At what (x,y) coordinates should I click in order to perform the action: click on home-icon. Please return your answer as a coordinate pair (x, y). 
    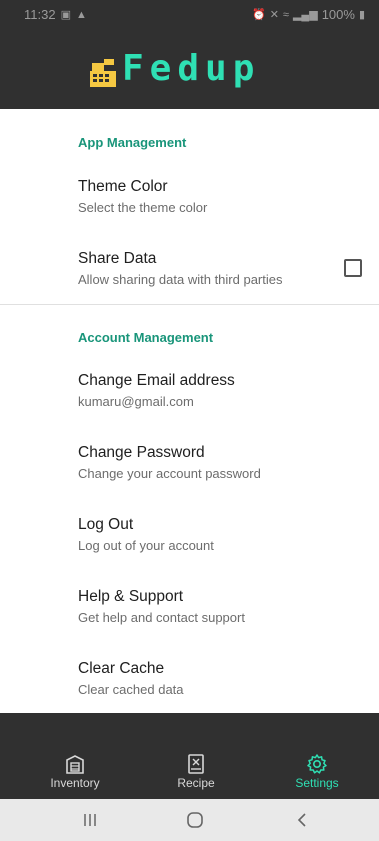
    Looking at the image, I should click on (195, 820).